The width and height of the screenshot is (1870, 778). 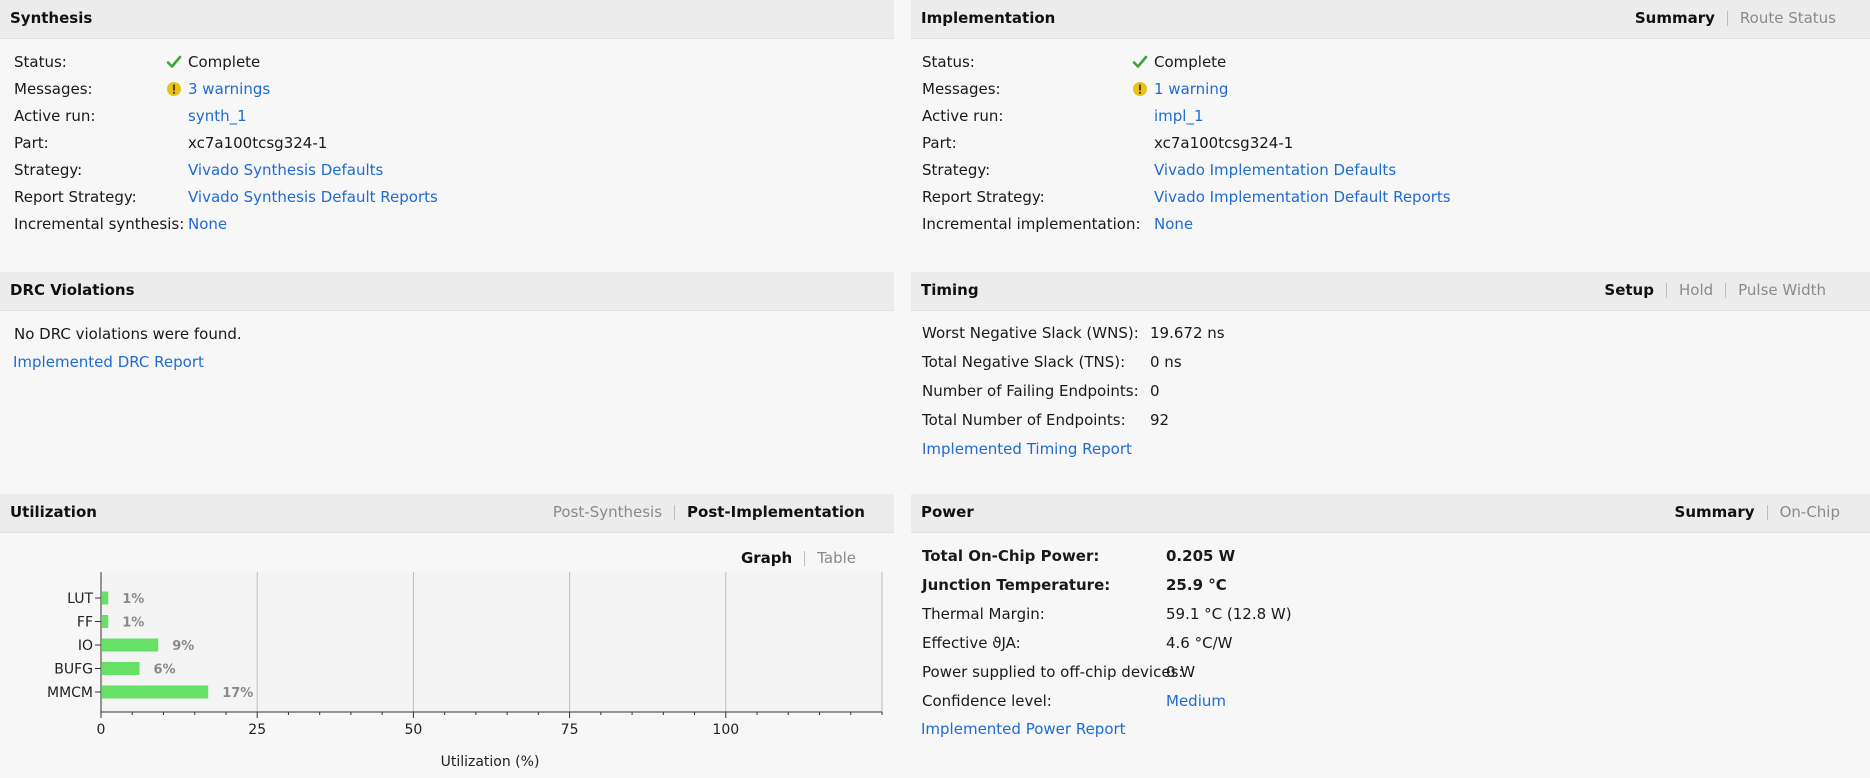 I want to click on impl-part-value: xc7a100tcsg324-1, so click(x=1224, y=143).